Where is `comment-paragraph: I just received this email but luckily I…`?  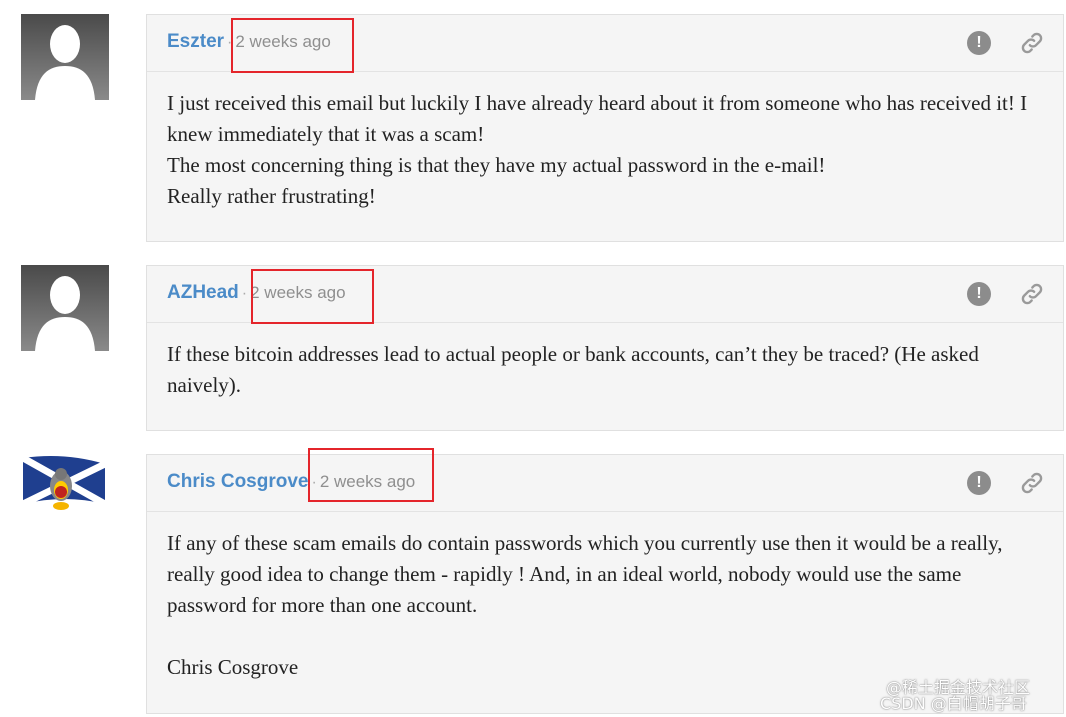 comment-paragraph: I just received this email but luckily I… is located at coordinates (597, 118).